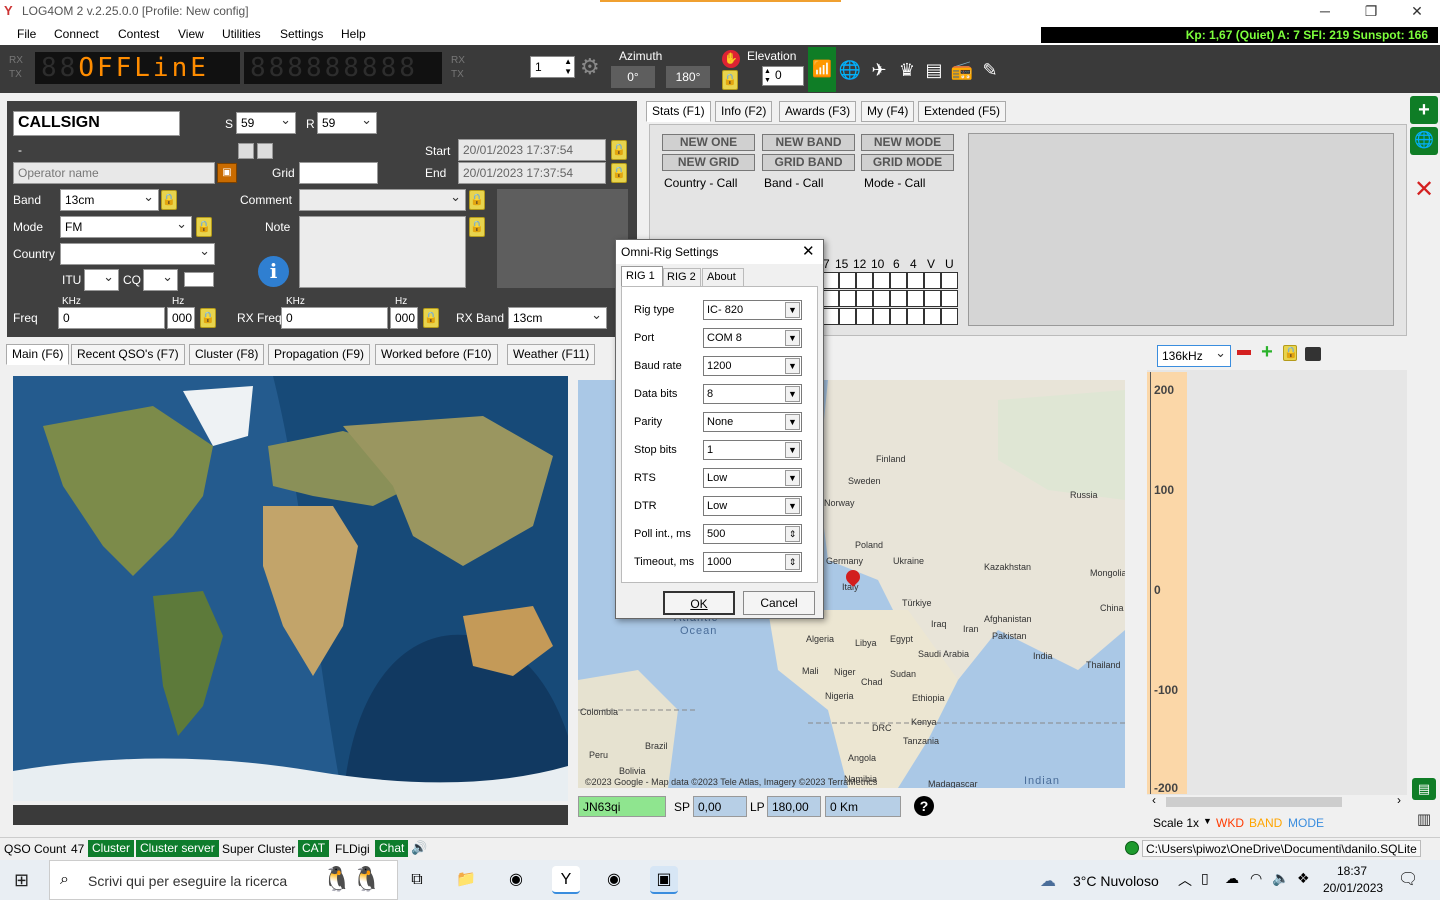 Image resolution: width=1440 pixels, height=900 pixels. Describe the element at coordinates (591, 67) in the screenshot. I see `rig-settings-gear-icon: ⚙` at that location.